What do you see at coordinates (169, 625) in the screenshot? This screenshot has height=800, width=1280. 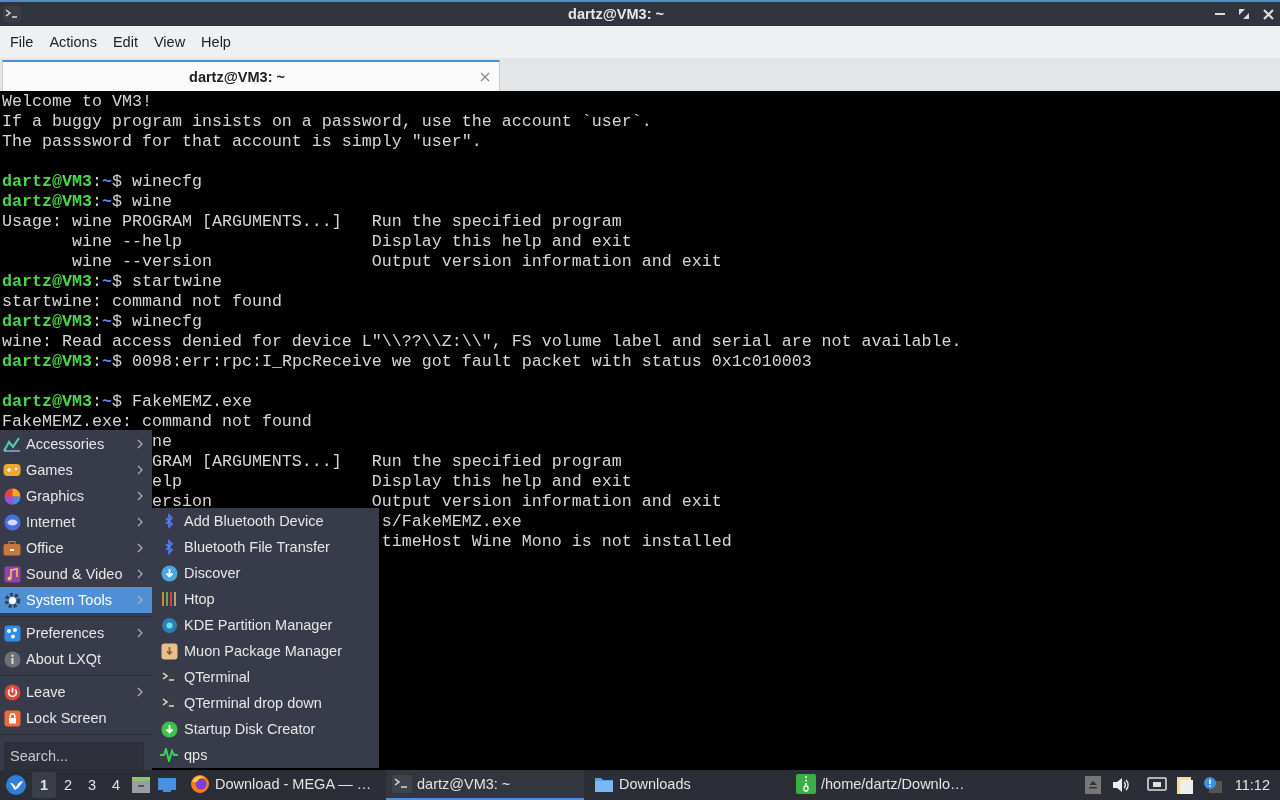 I see `disc-icon` at bounding box center [169, 625].